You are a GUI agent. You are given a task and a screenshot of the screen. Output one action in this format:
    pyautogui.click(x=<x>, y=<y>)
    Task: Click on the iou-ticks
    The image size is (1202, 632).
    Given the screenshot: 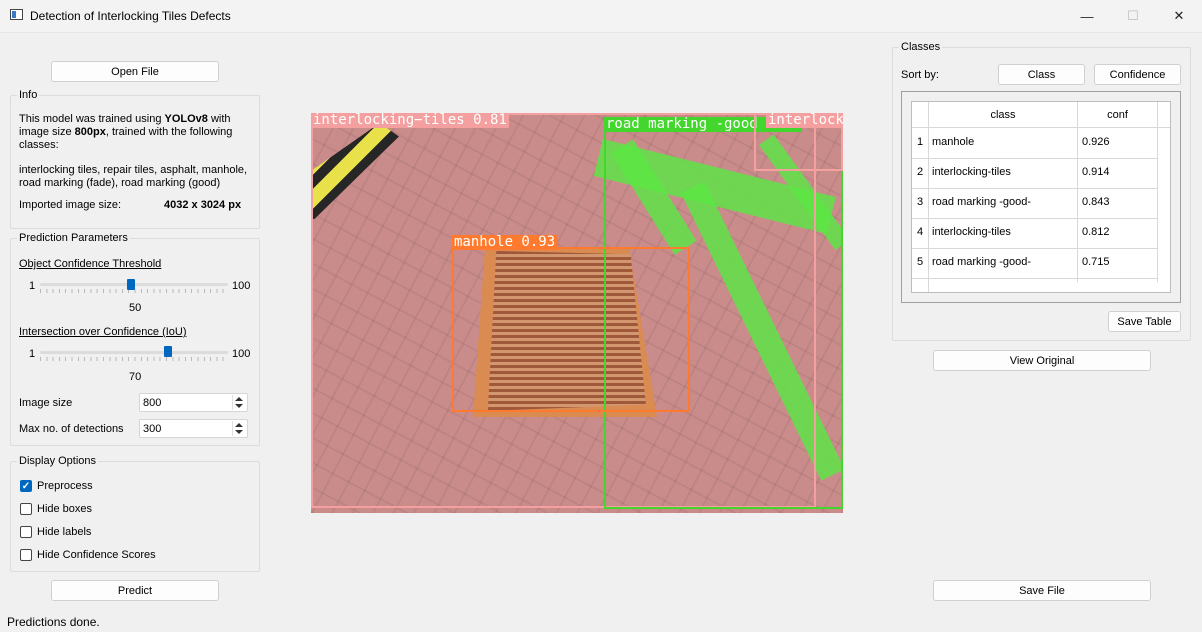 What is the action you would take?
    pyautogui.click(x=134, y=359)
    